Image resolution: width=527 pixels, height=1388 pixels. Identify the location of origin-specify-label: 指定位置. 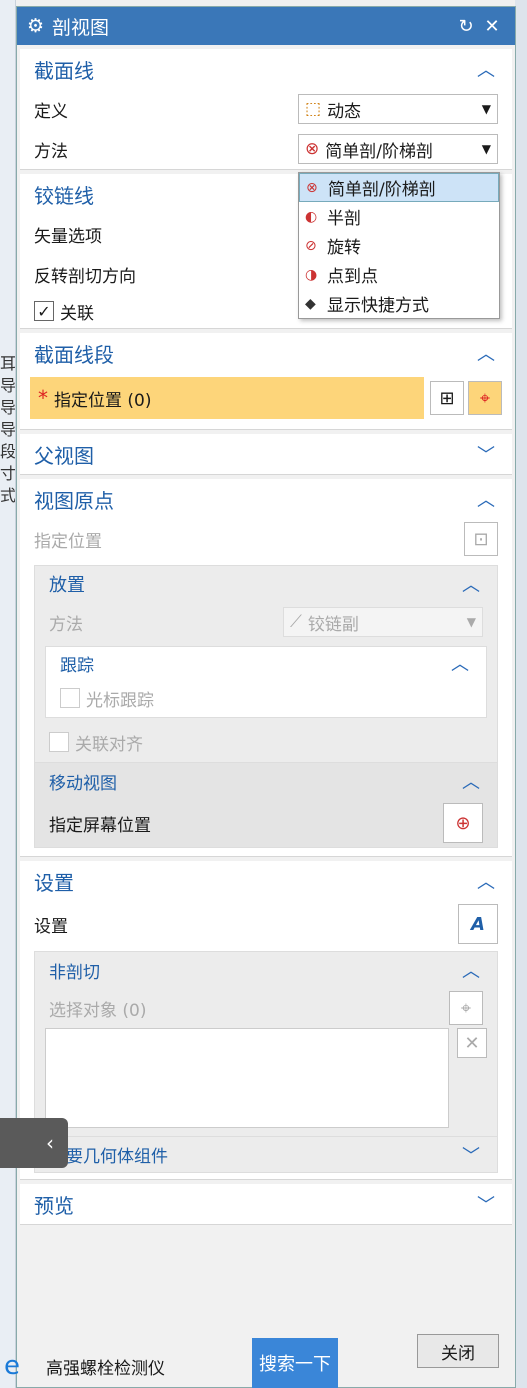
(68, 541).